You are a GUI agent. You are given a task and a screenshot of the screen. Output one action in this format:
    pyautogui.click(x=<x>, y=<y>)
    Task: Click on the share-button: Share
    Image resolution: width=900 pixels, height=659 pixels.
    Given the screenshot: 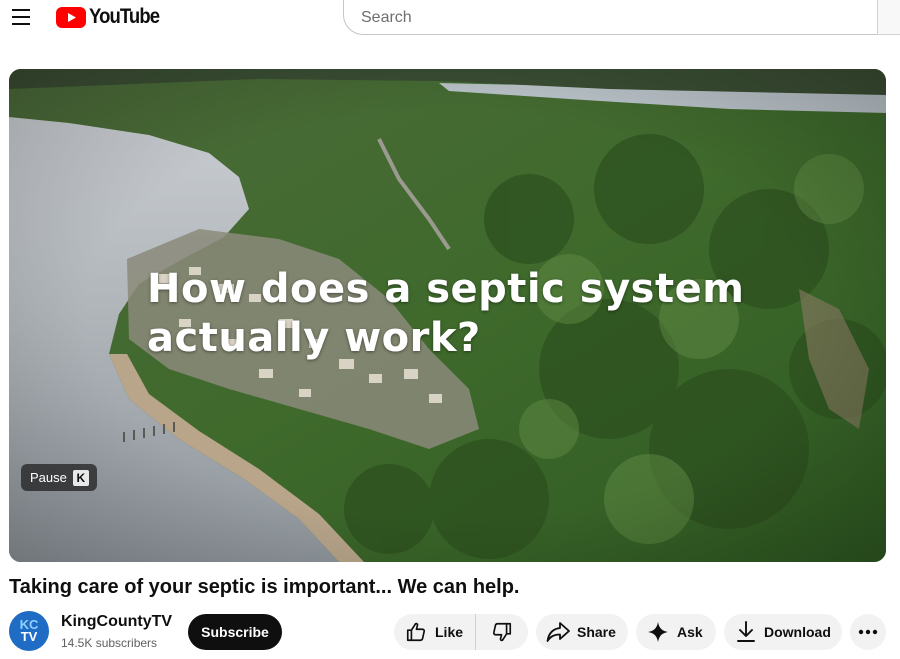 What is the action you would take?
    pyautogui.click(x=582, y=632)
    